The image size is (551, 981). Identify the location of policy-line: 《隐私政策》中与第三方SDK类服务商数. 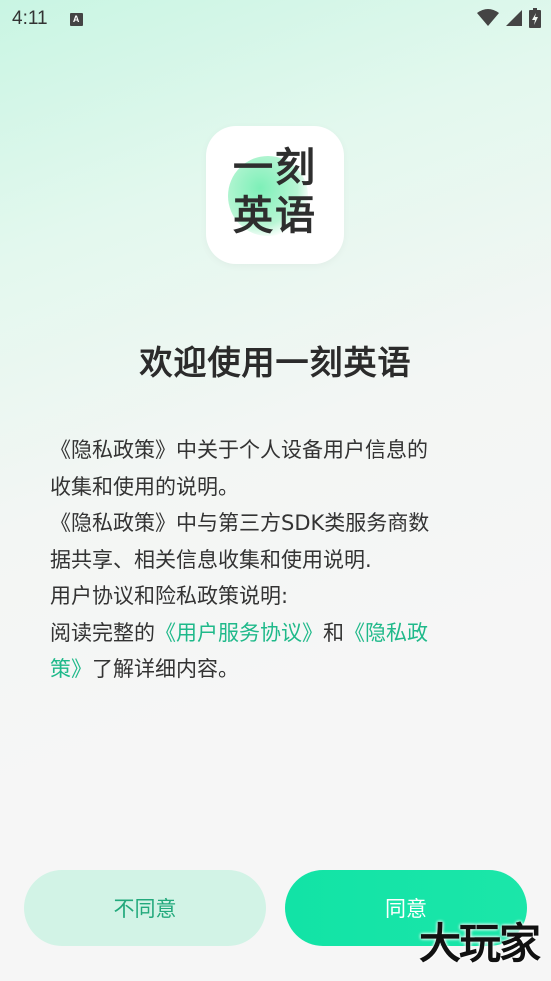
(240, 523).